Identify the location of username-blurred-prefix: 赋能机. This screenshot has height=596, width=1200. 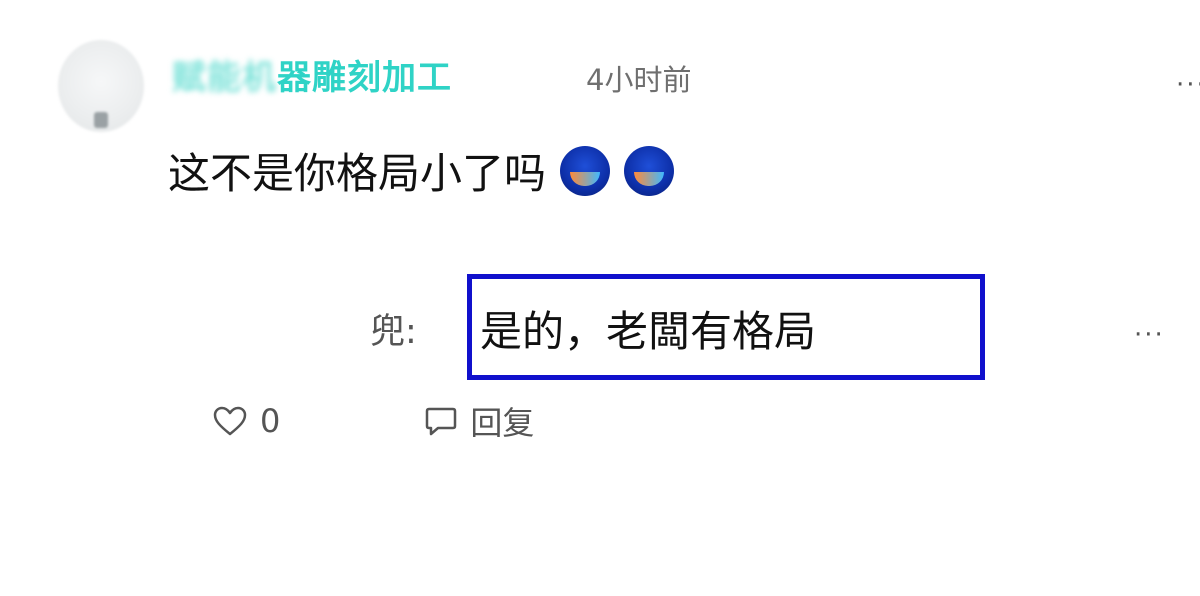
(224, 78).